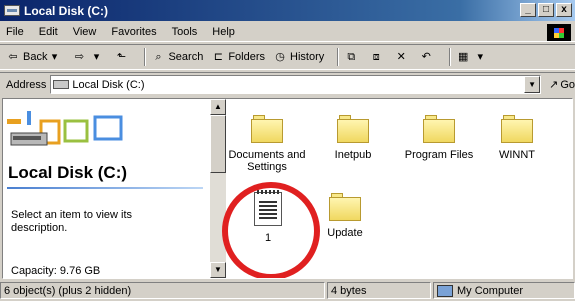 The height and width of the screenshot is (301, 575). I want to click on title-bar: Local Disk (C:) _ □ x, so click(287, 10).